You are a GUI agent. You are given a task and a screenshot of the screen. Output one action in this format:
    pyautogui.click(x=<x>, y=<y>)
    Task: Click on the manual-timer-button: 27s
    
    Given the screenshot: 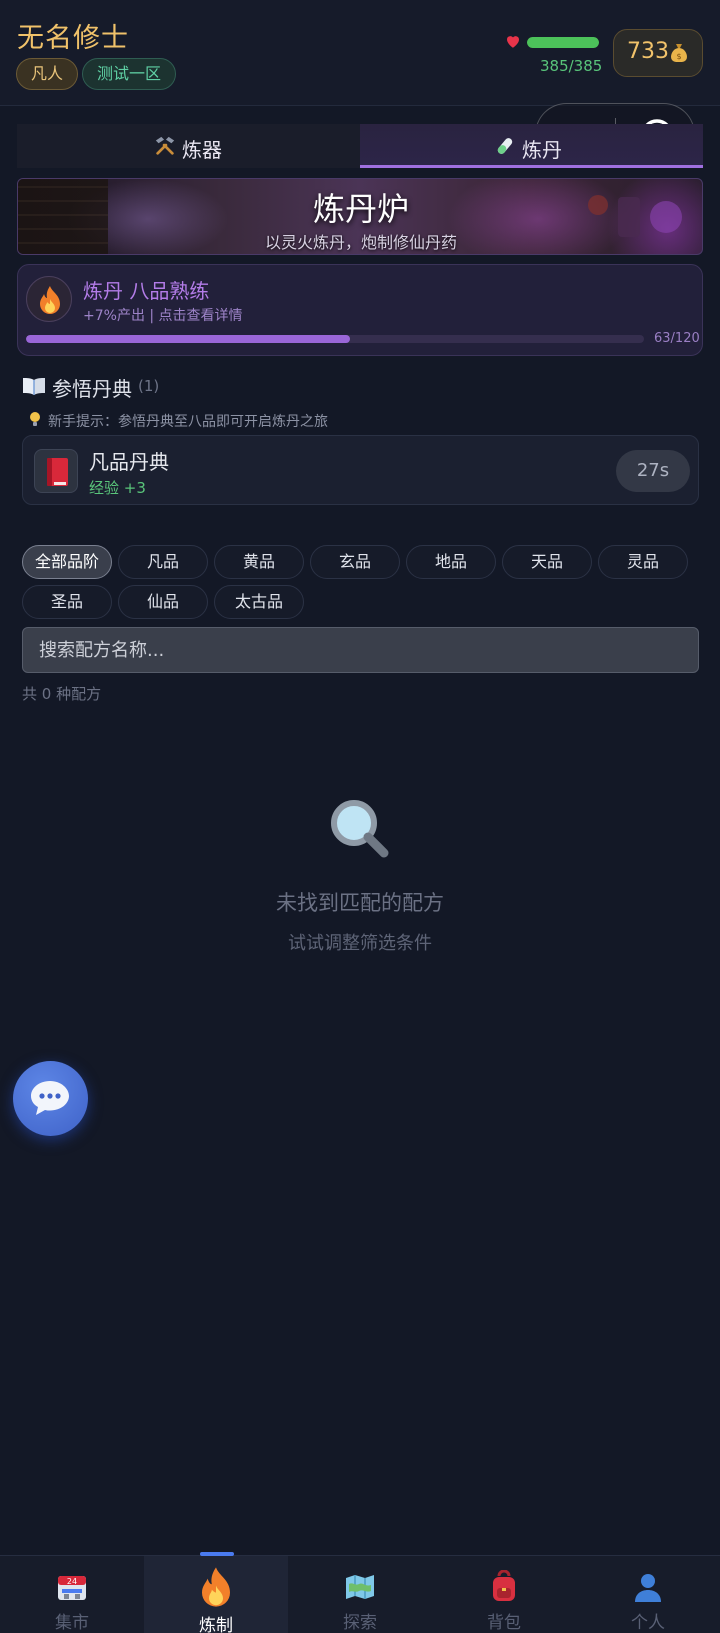 What is the action you would take?
    pyautogui.click(x=653, y=471)
    